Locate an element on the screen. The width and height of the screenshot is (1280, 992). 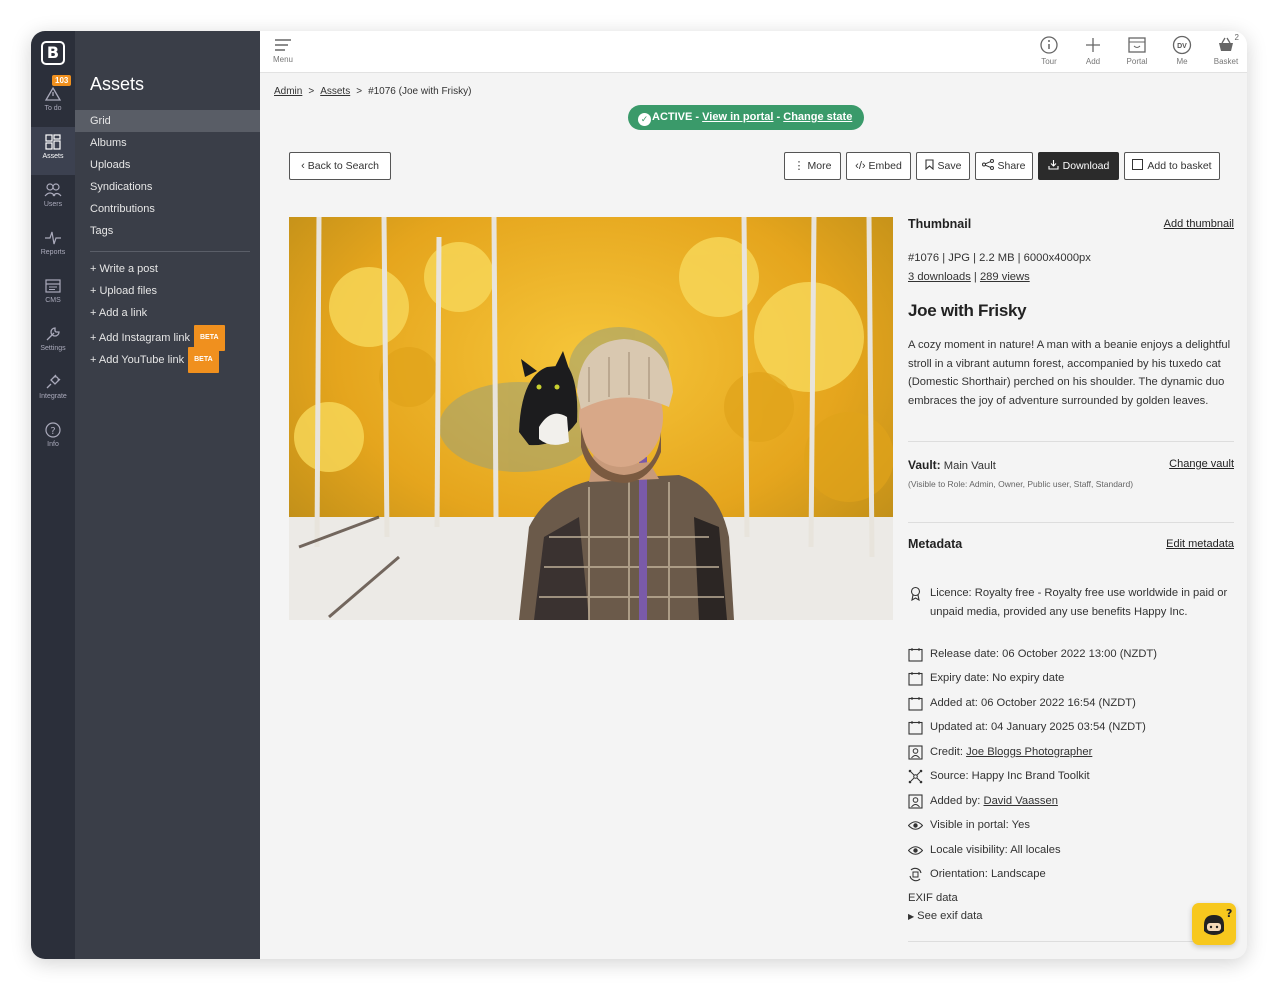
metadata-heading: Metadata is located at coordinates (935, 544).